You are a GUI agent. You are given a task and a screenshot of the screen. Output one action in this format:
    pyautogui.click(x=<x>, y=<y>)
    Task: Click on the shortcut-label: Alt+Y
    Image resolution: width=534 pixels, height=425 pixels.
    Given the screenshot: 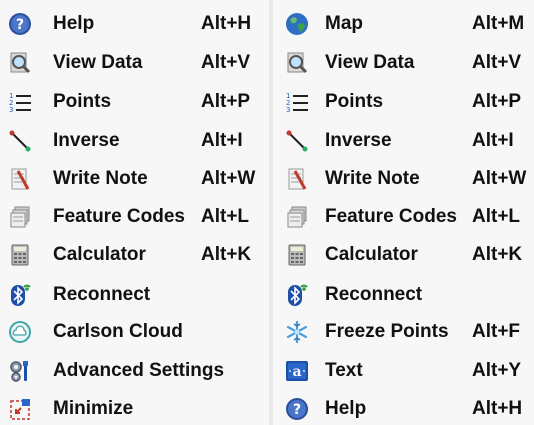 What is the action you would take?
    pyautogui.click(x=497, y=370)
    